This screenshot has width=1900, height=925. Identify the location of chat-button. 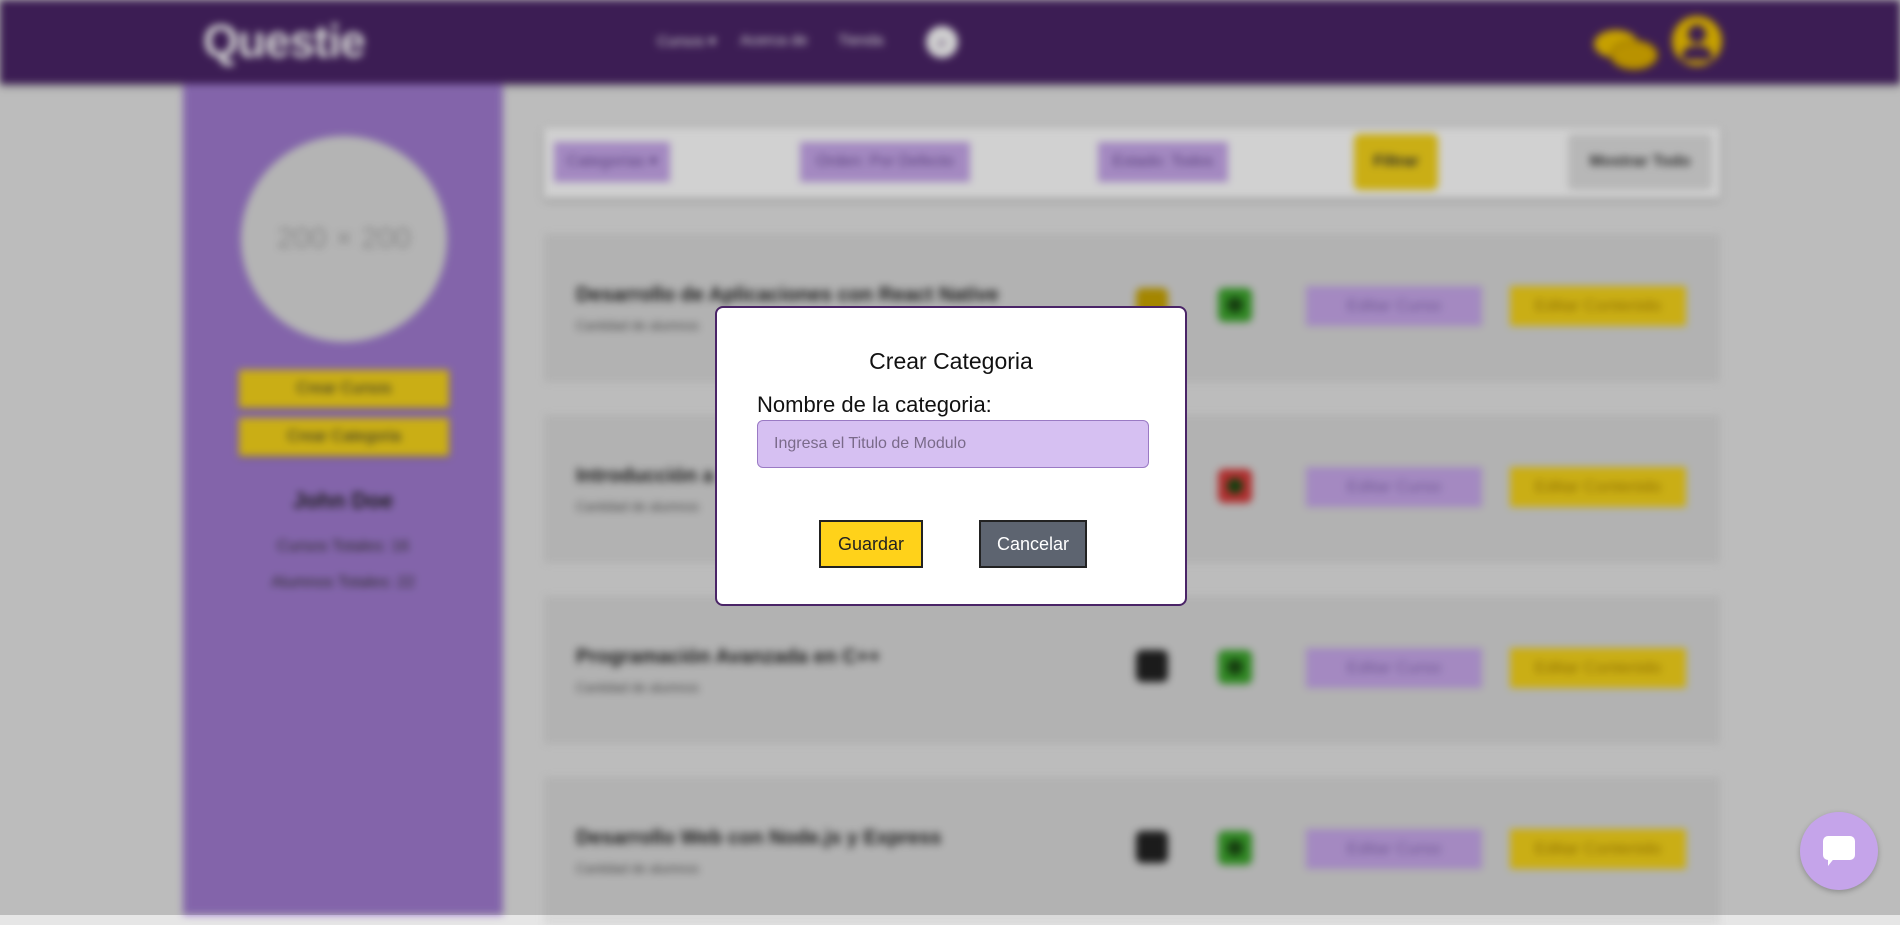
(1839, 851).